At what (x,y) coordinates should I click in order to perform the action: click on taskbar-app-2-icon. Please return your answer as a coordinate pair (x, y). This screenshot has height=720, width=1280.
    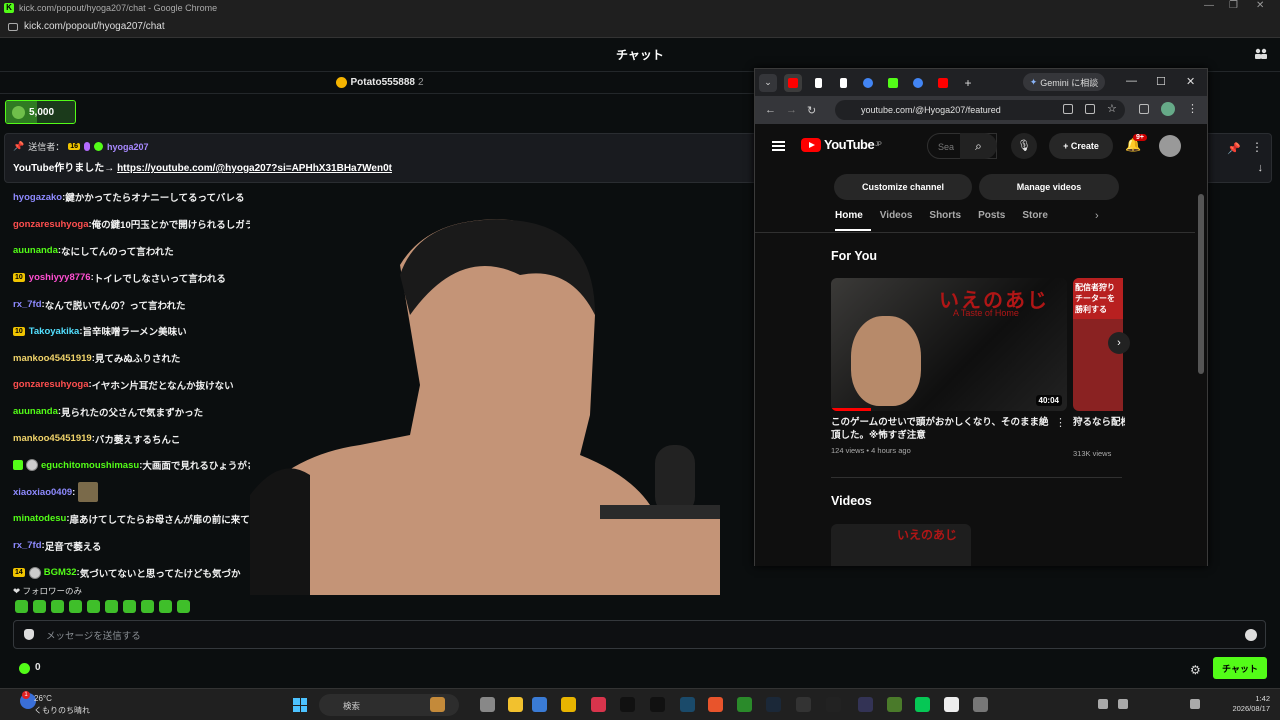
    Looking at the image, I should click on (598, 704).